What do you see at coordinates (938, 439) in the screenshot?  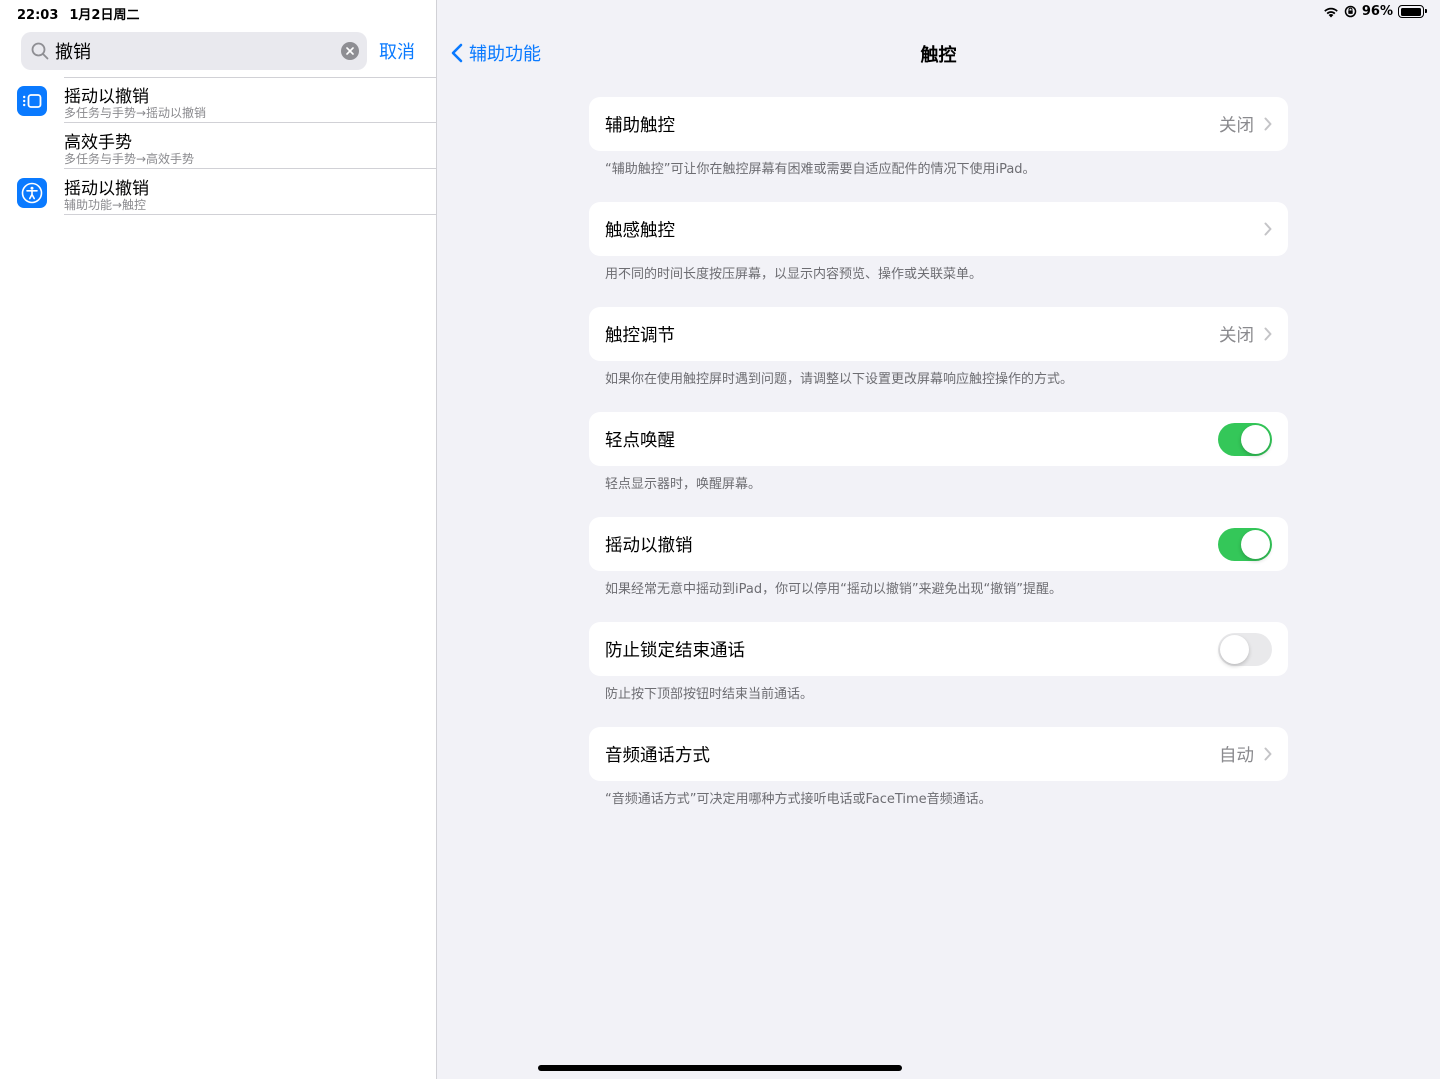 I see `setting-row: 轻点唤醒` at bounding box center [938, 439].